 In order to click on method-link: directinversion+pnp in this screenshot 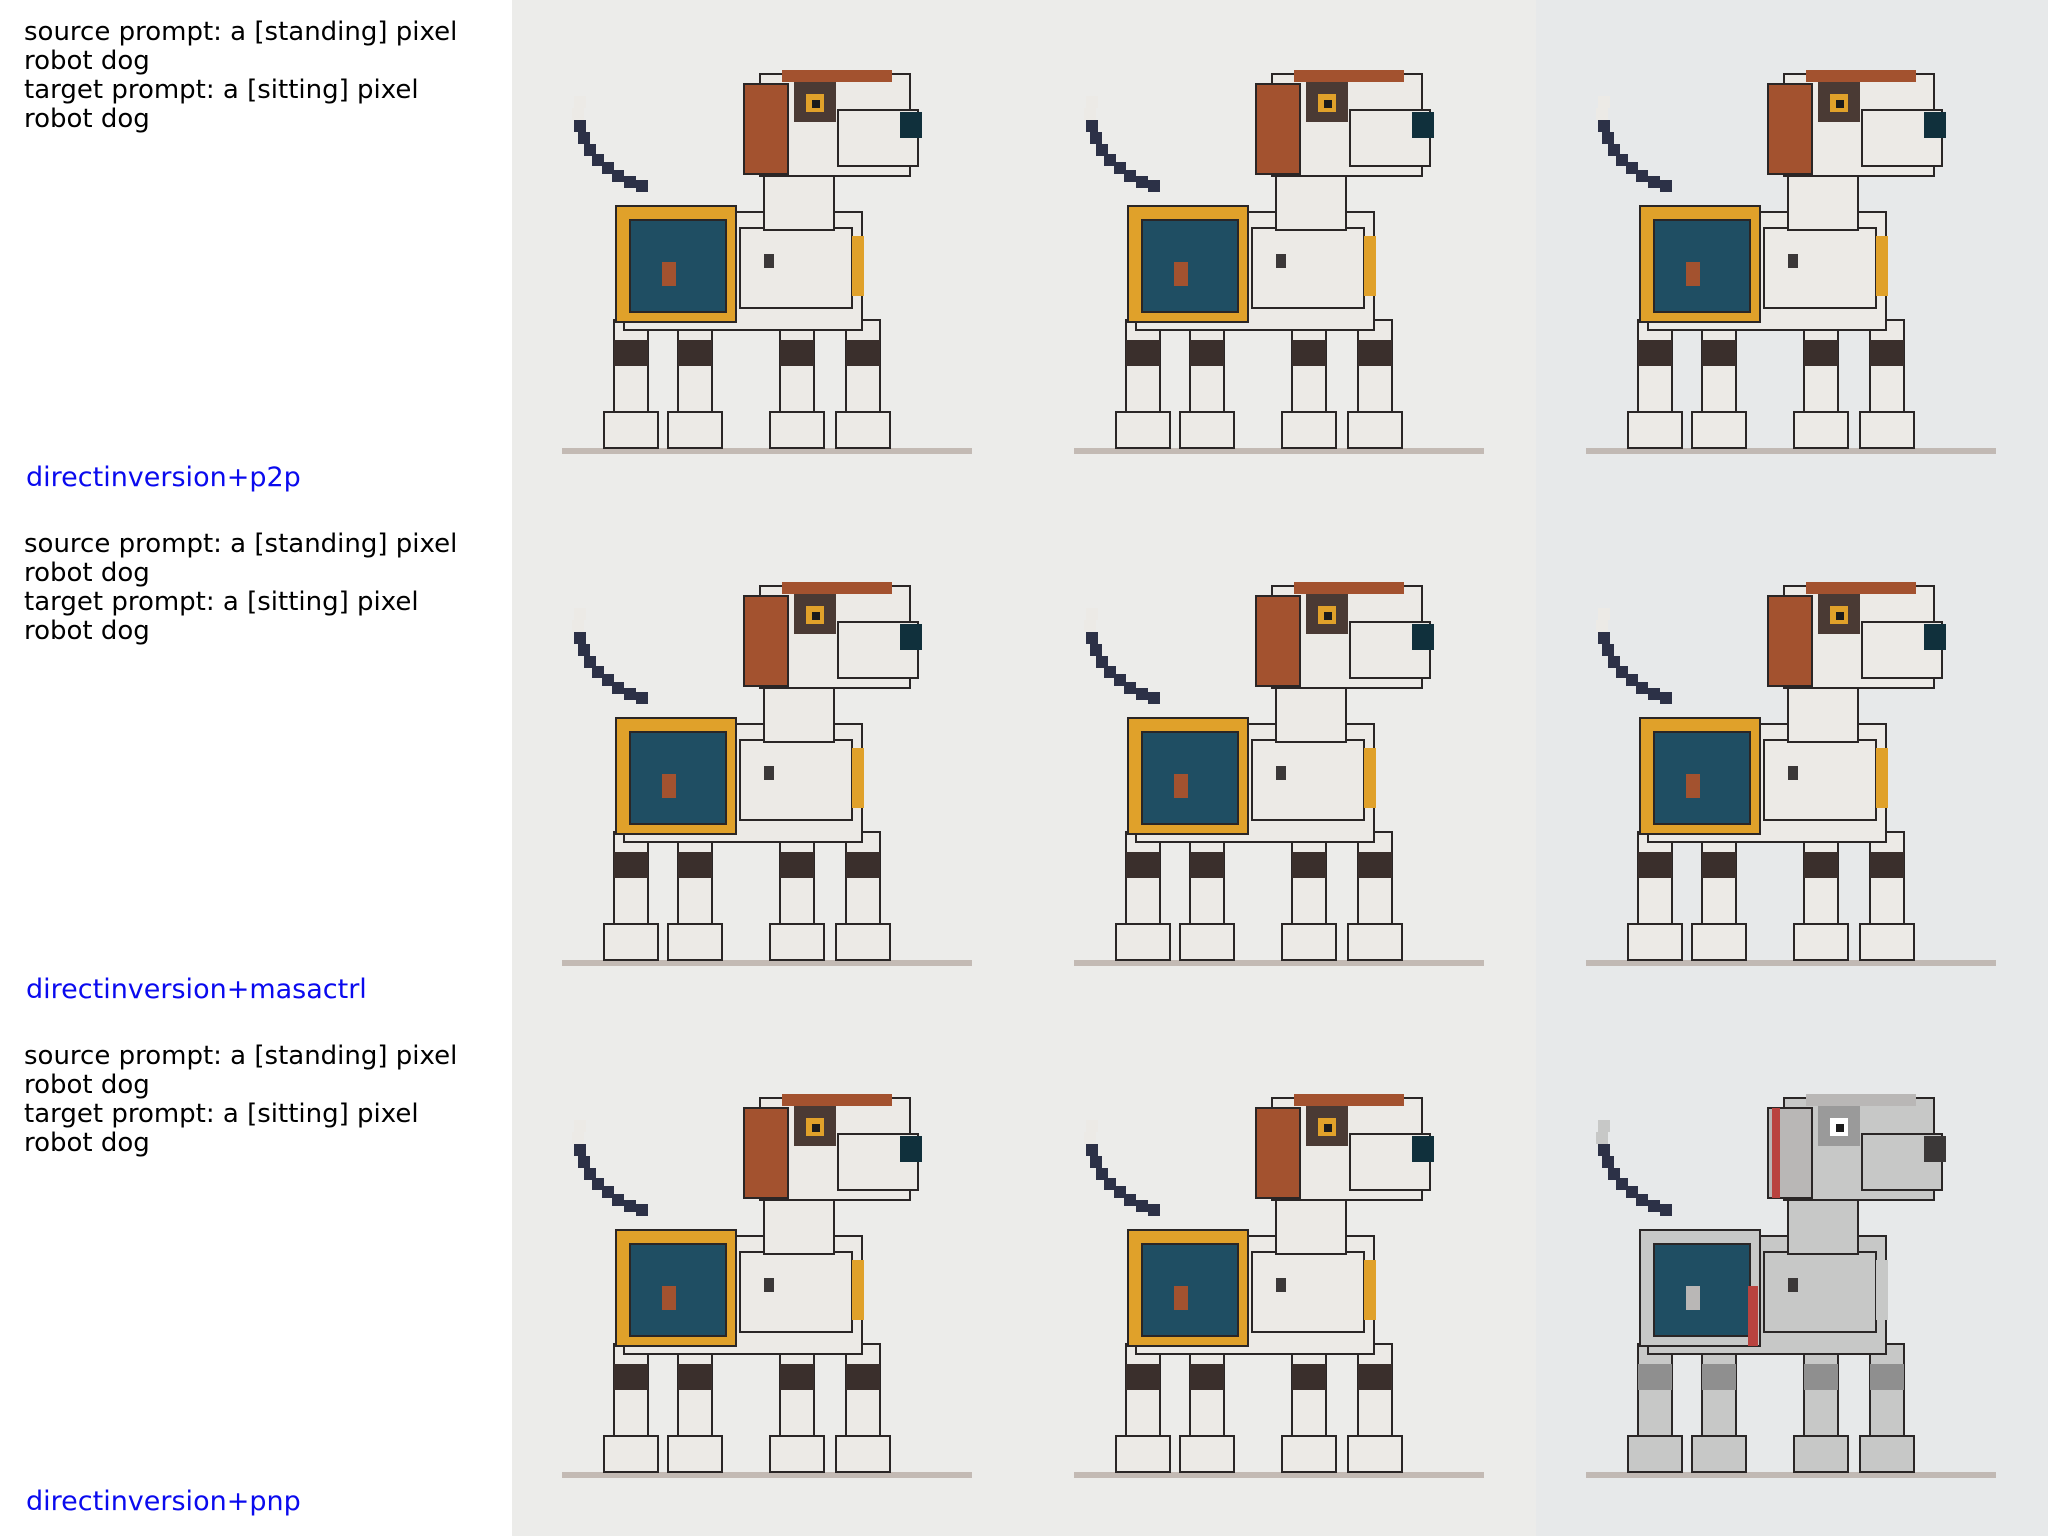, I will do `click(163, 1501)`.